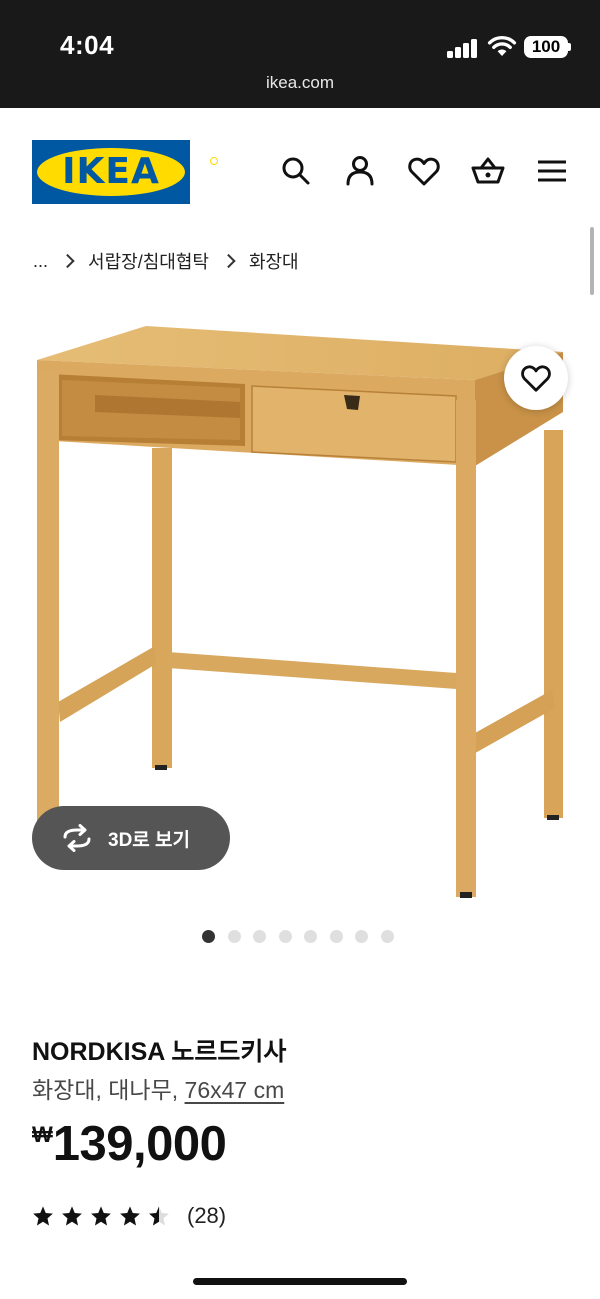 This screenshot has width=600, height=1299. I want to click on logo-text: IKEA, so click(111, 171).